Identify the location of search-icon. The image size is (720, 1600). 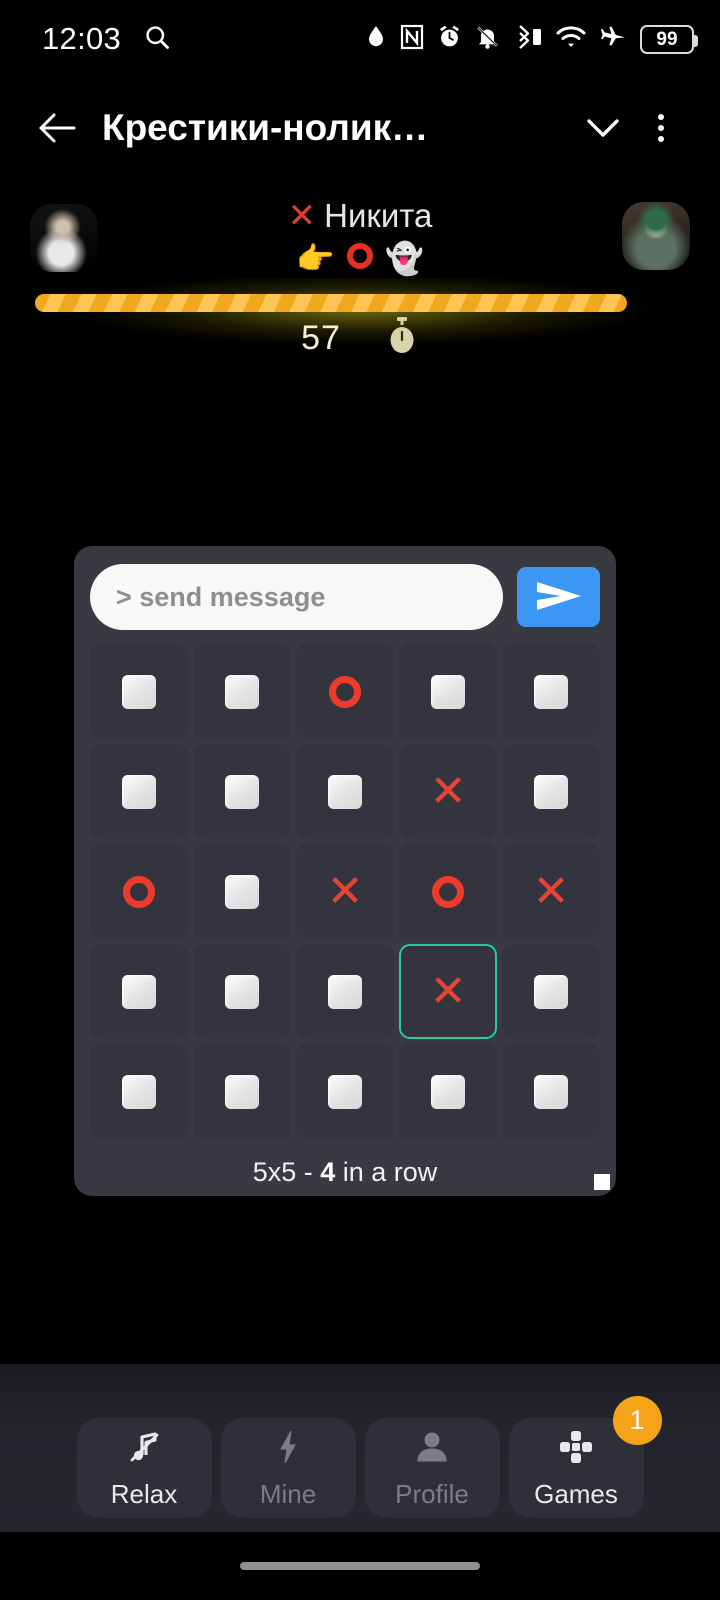
(157, 39).